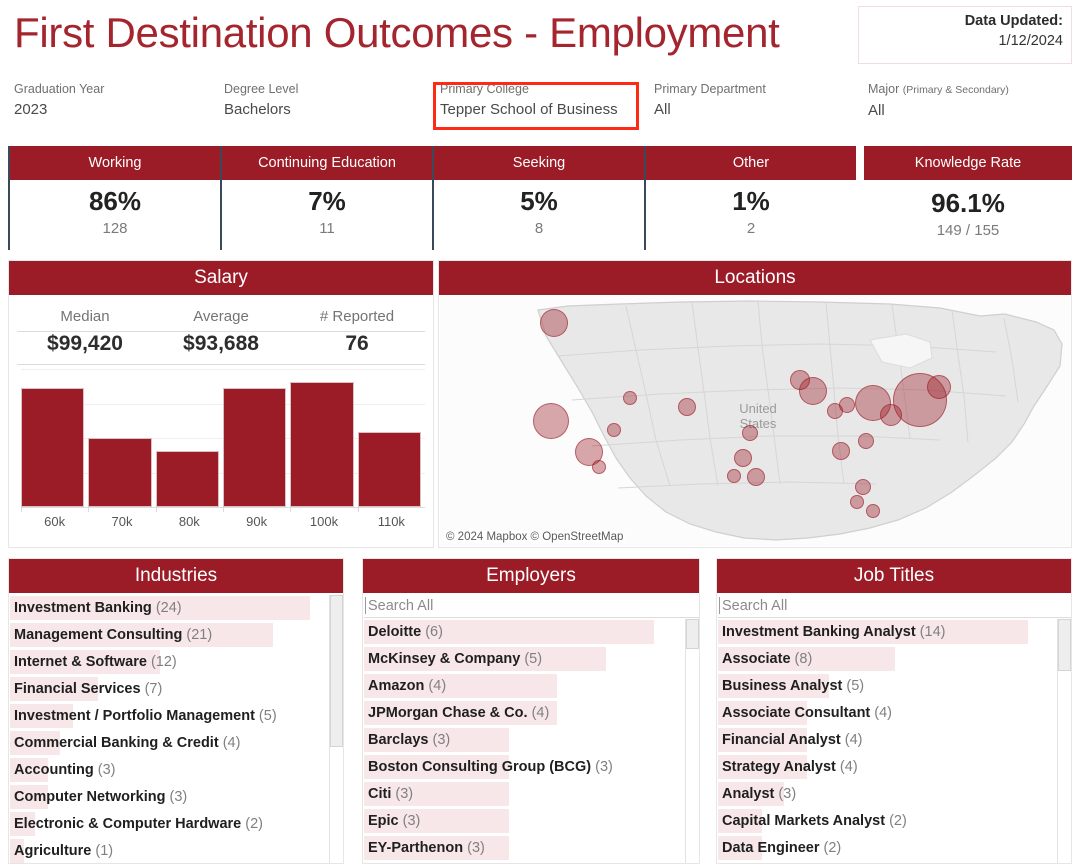  What do you see at coordinates (880, 794) in the screenshot?
I see `list-item: Analyst (3)` at bounding box center [880, 794].